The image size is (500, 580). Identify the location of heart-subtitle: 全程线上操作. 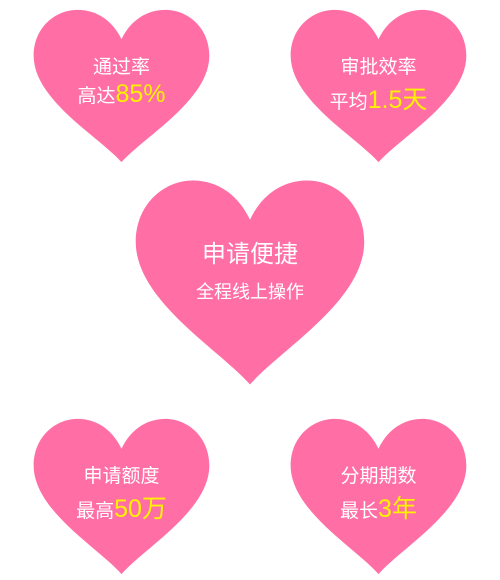
(250, 292).